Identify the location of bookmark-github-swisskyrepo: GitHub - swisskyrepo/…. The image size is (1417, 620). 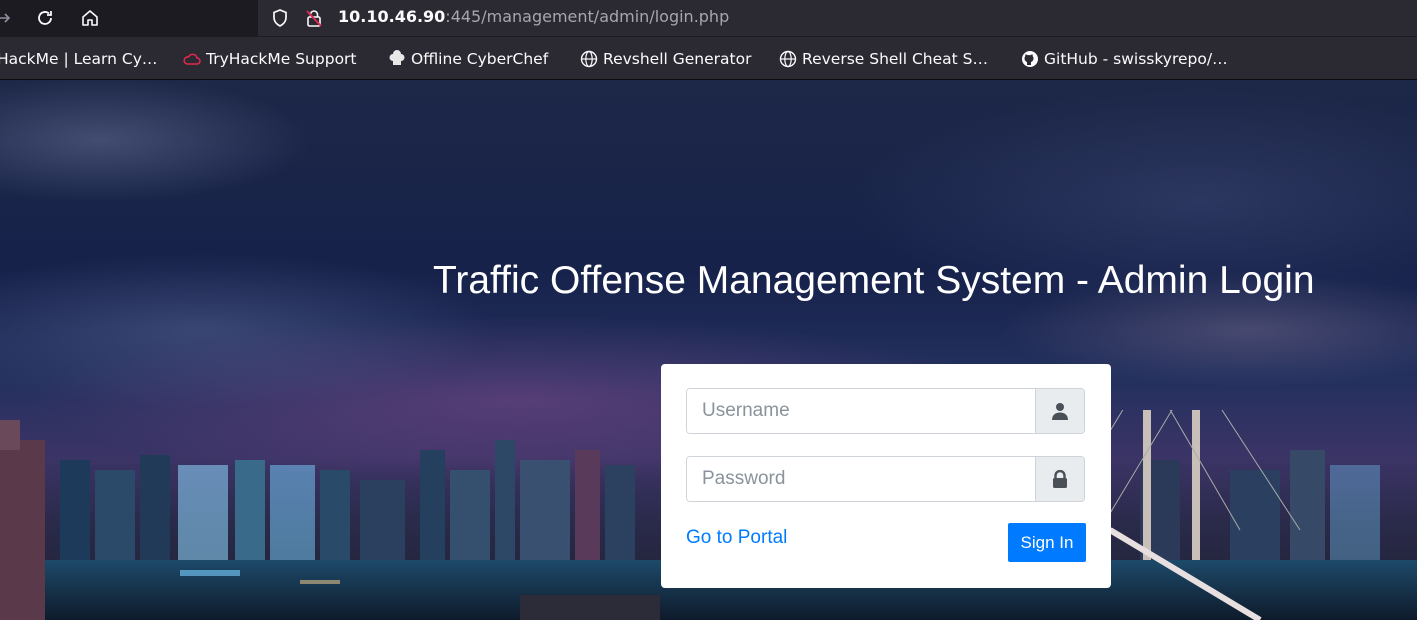
(1124, 59).